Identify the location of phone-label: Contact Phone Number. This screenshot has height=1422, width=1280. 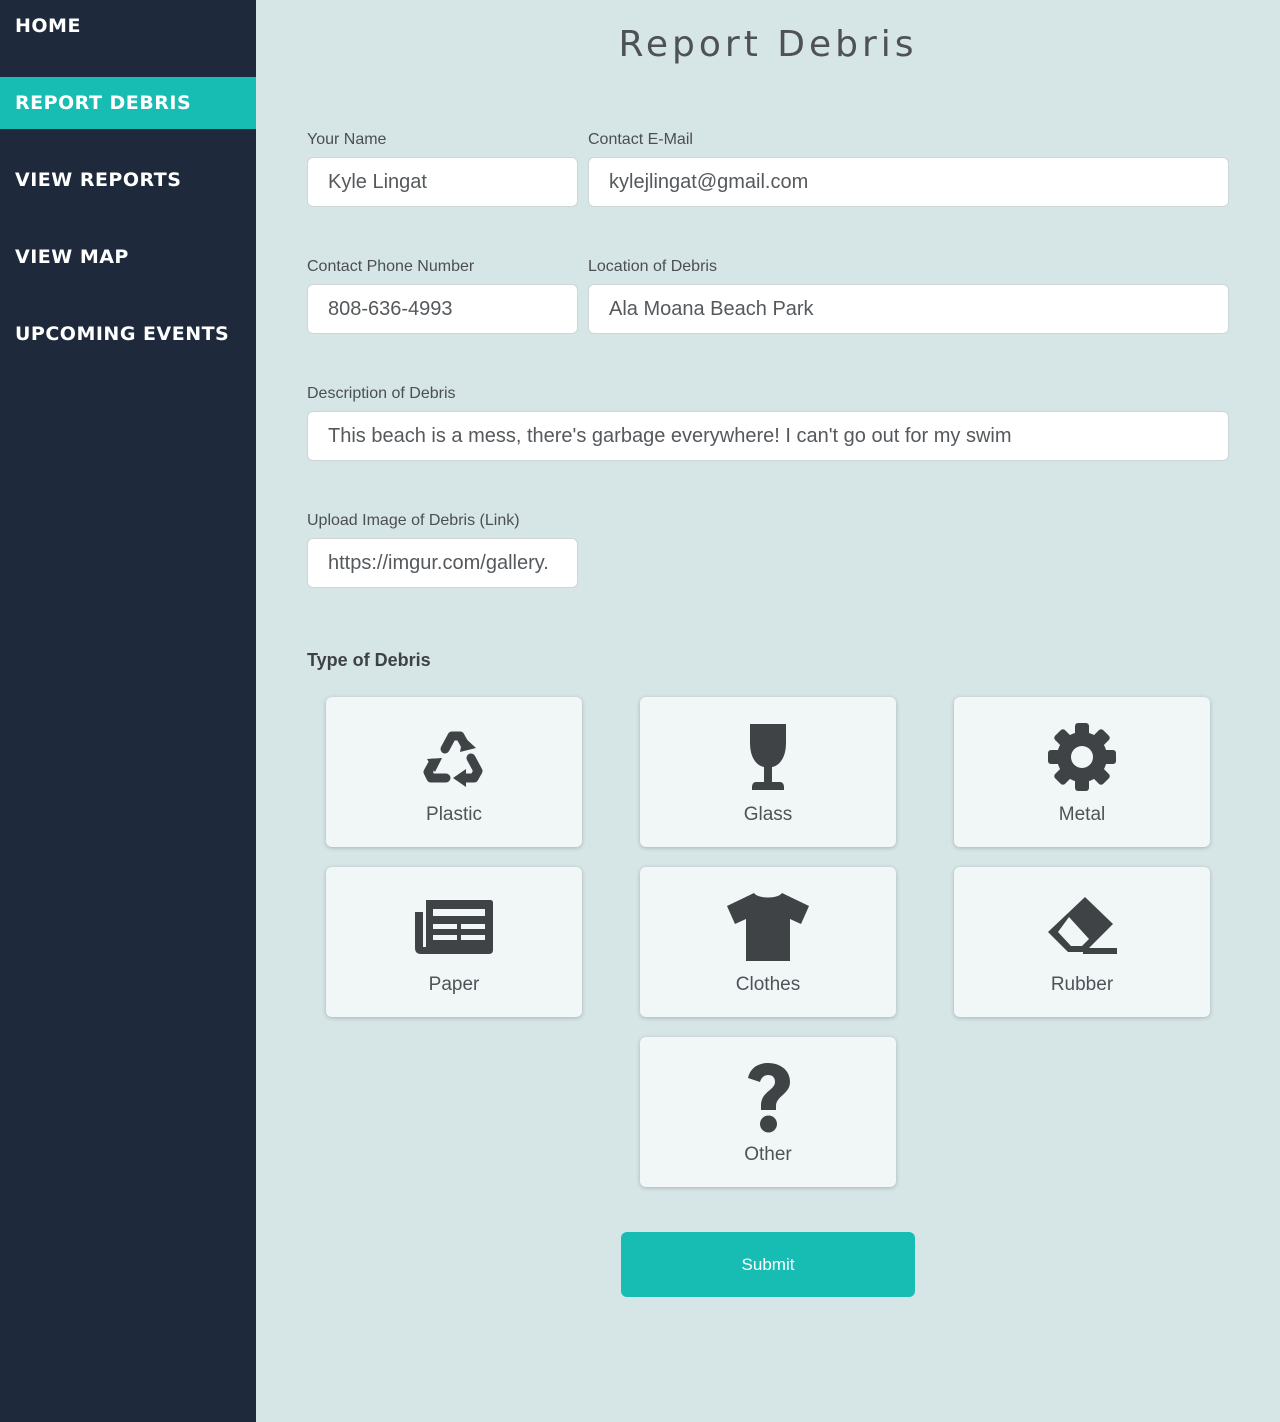
(391, 266).